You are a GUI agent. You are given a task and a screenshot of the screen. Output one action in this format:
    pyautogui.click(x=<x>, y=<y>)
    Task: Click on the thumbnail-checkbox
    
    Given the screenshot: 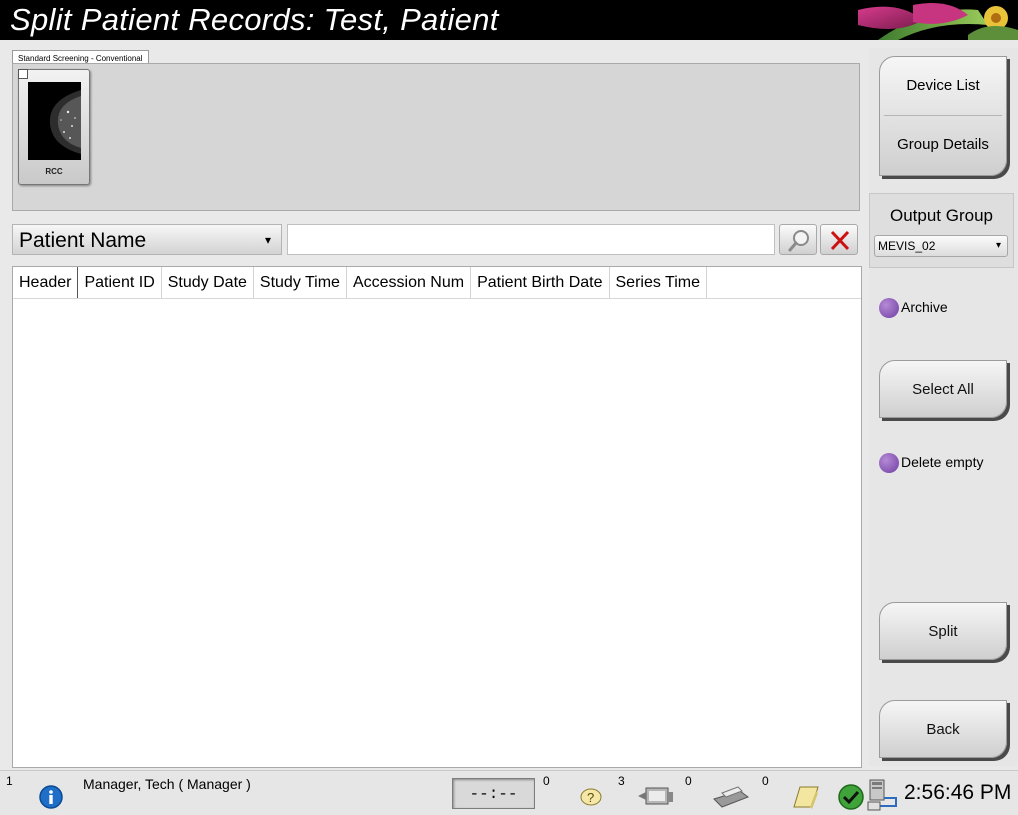 What is the action you would take?
    pyautogui.click(x=23, y=74)
    